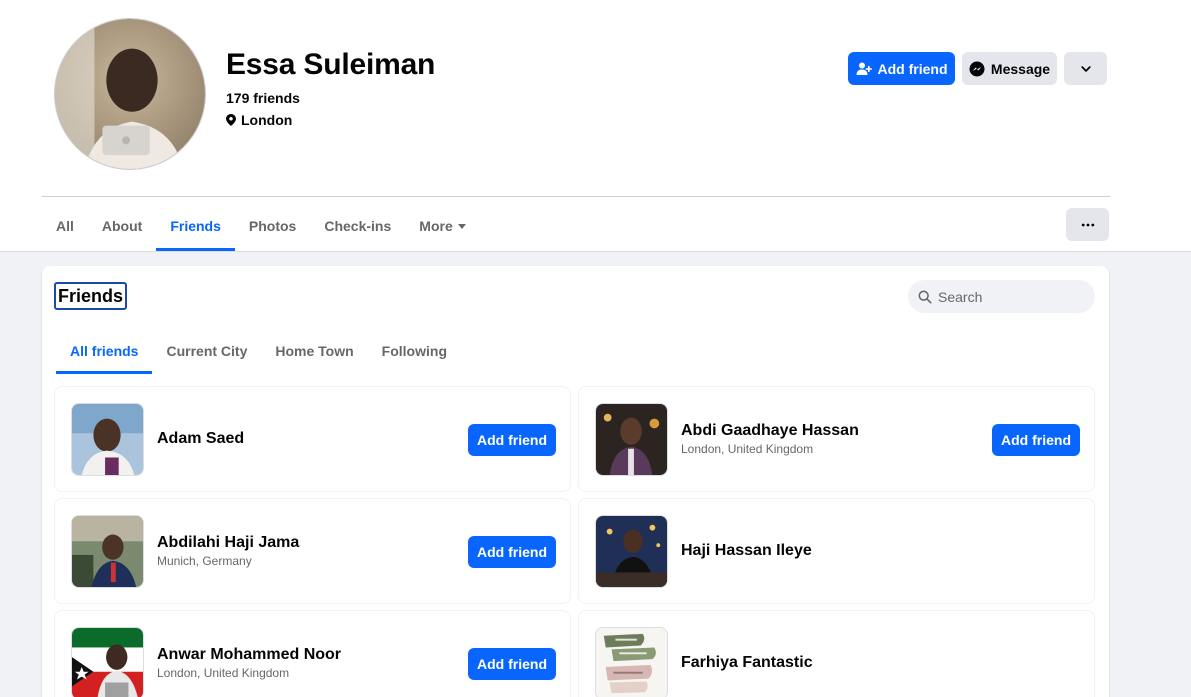 The width and height of the screenshot is (1191, 697). Describe the element at coordinates (746, 551) in the screenshot. I see `friend-name: Haji Hassan Ileye` at that location.